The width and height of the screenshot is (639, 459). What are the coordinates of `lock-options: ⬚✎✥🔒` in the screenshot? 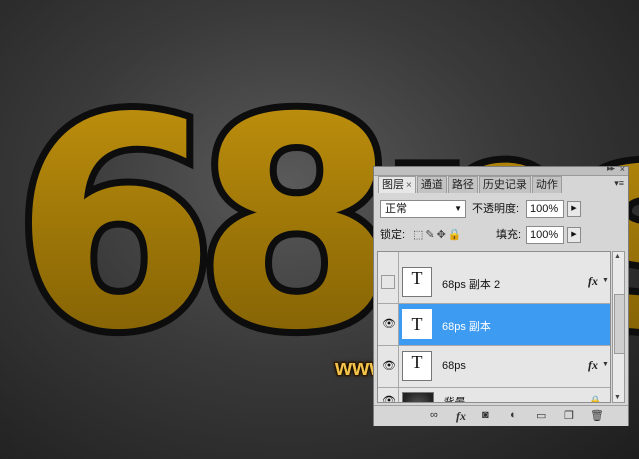 It's located at (438, 234).